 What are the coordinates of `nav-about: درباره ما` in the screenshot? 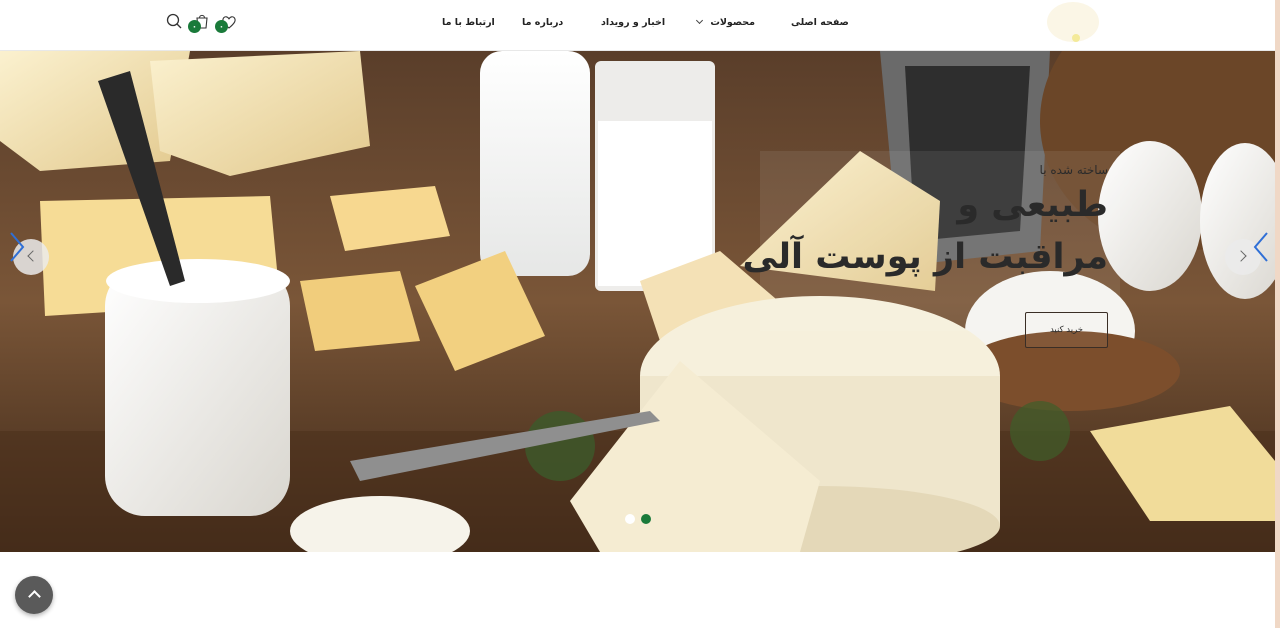 It's located at (542, 24).